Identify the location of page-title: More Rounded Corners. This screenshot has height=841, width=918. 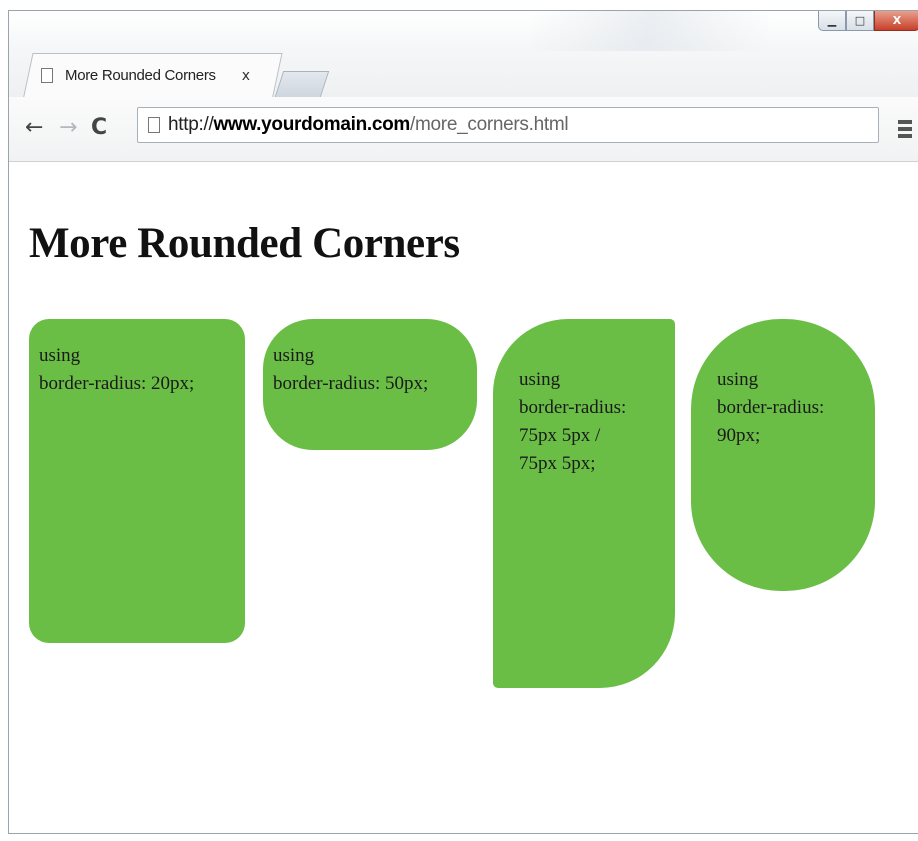
(244, 243).